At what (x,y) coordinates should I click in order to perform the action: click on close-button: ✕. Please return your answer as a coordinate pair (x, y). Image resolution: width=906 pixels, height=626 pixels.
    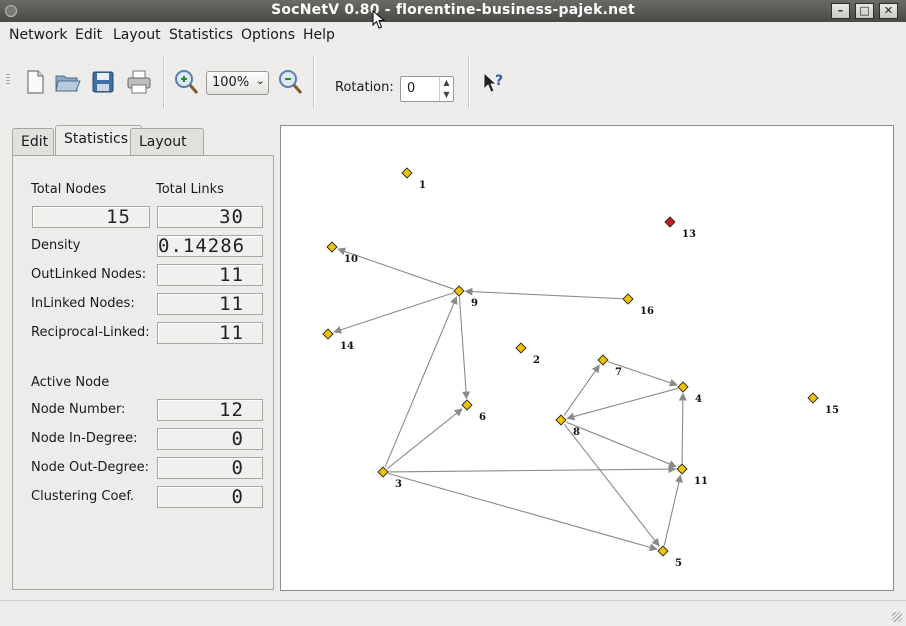
    Looking at the image, I should click on (888, 11).